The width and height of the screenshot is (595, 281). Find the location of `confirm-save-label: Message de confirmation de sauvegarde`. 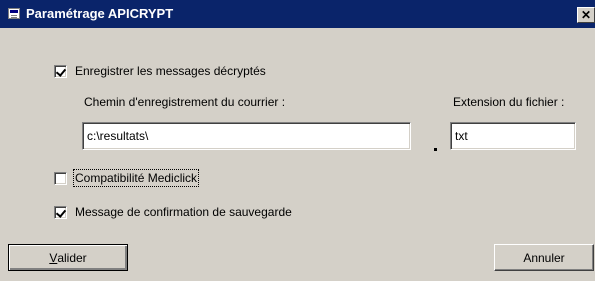

confirm-save-label: Message de confirmation de sauvegarde is located at coordinates (183, 212).